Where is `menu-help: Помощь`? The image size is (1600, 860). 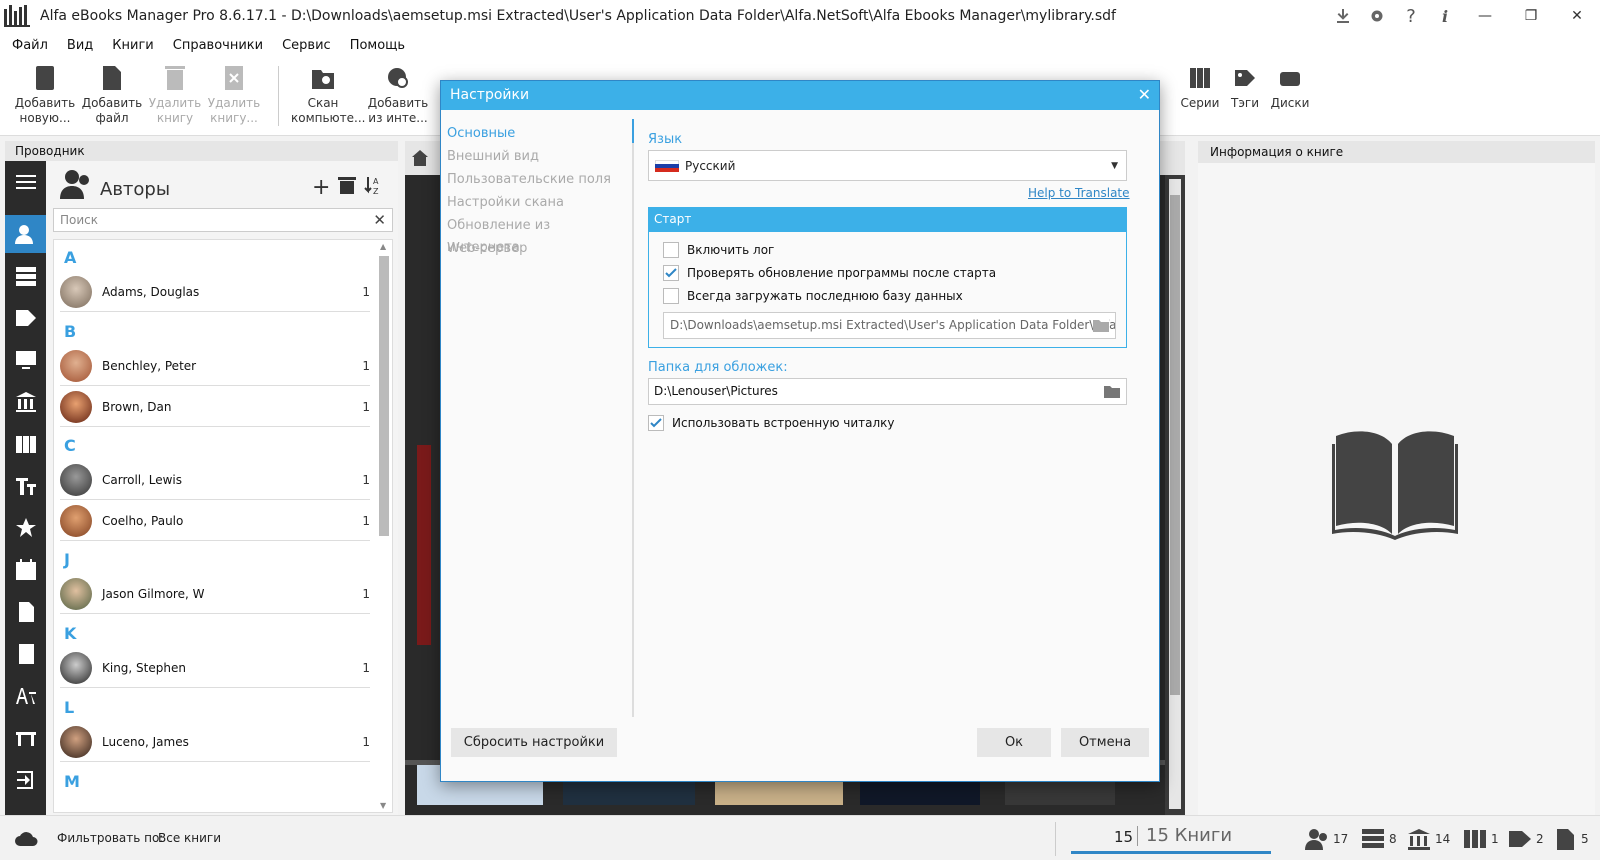
menu-help: Помощь is located at coordinates (377, 45).